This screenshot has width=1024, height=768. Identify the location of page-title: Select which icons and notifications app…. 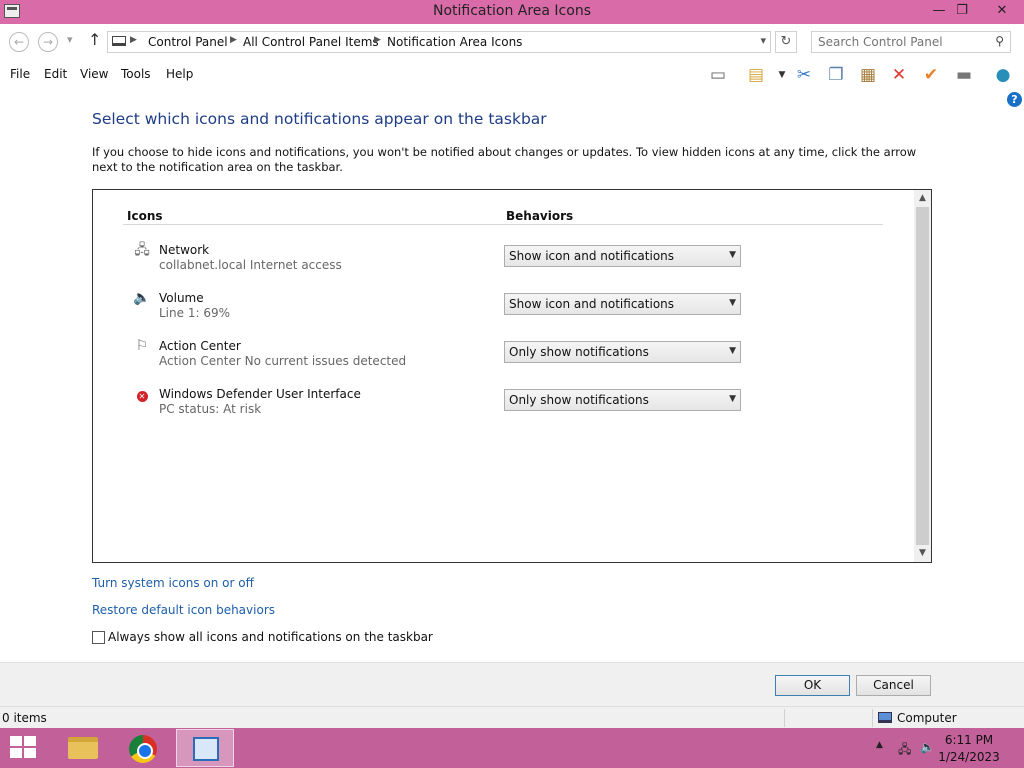
(319, 119).